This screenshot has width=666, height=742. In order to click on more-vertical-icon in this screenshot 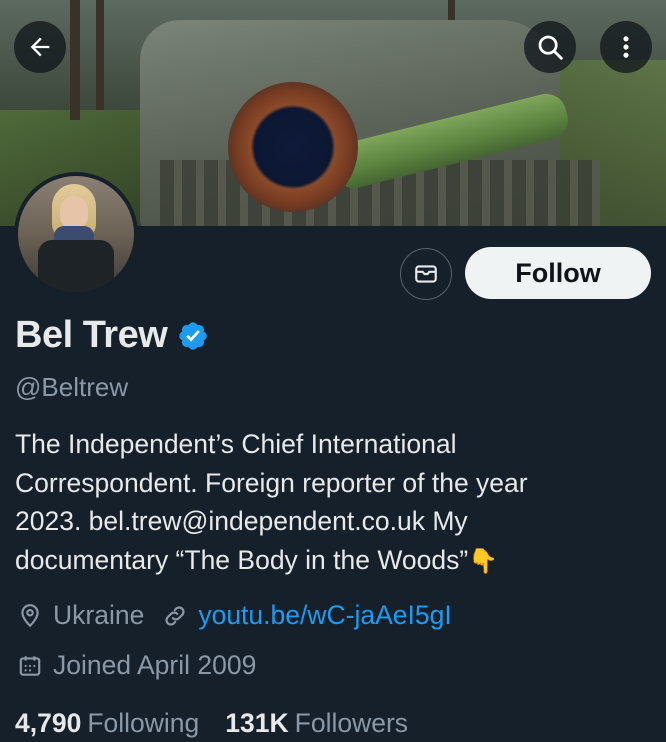, I will do `click(626, 47)`.